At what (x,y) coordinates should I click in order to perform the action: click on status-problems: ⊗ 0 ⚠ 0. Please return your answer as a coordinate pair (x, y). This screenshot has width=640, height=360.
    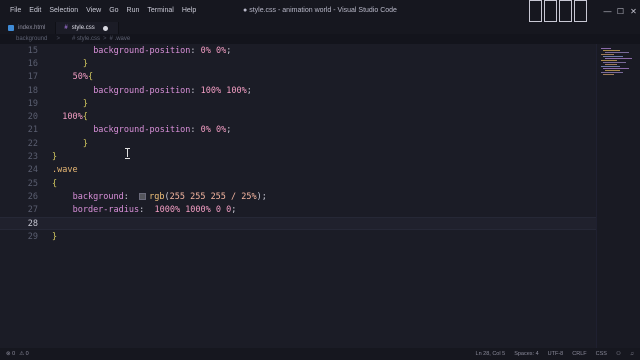
    Looking at the image, I should click on (14, 354).